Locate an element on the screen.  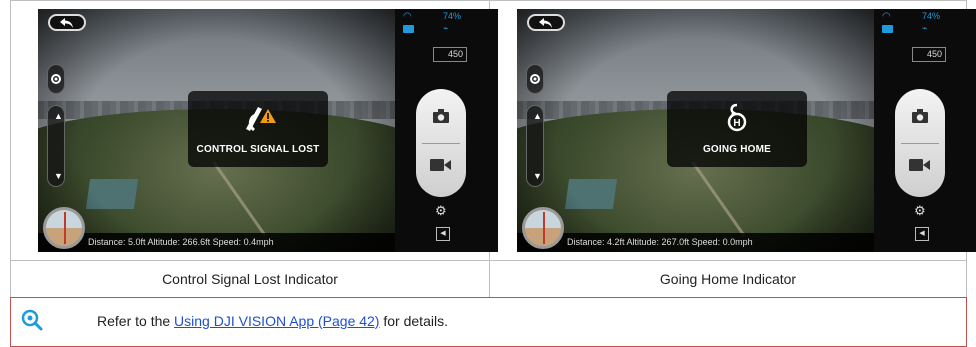
alert-label: GOING HOME is located at coordinates (737, 149).